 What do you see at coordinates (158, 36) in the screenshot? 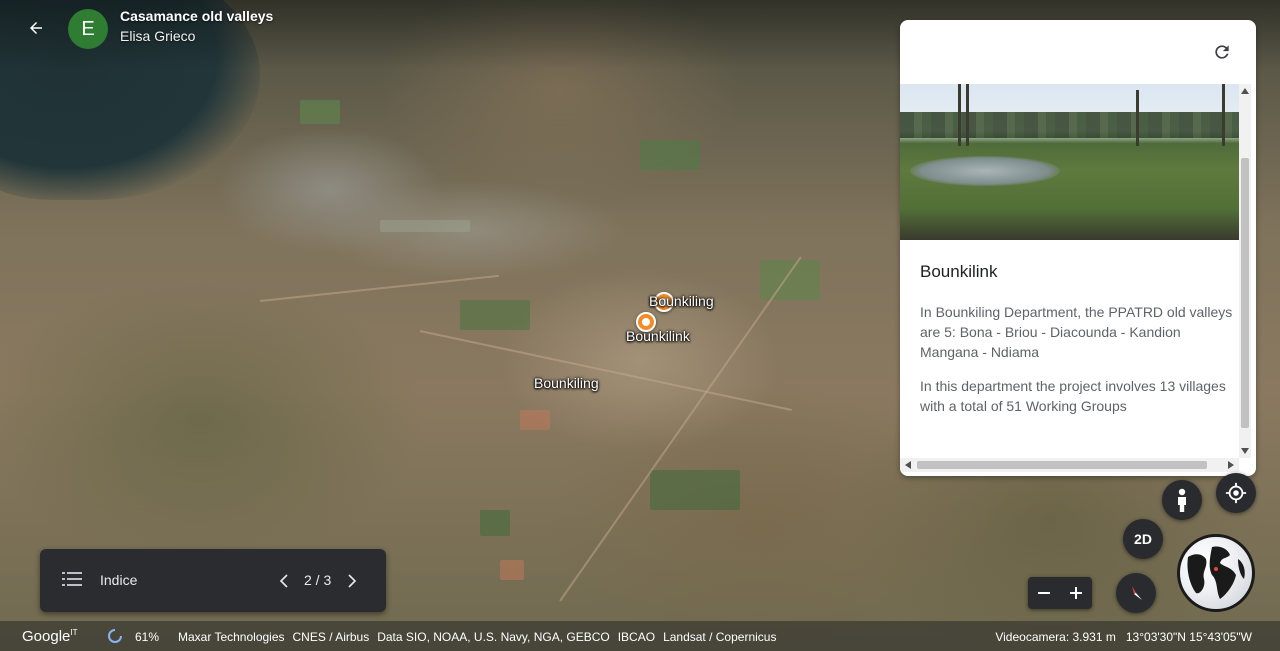
I see `project-author: Elisa Grieco` at bounding box center [158, 36].